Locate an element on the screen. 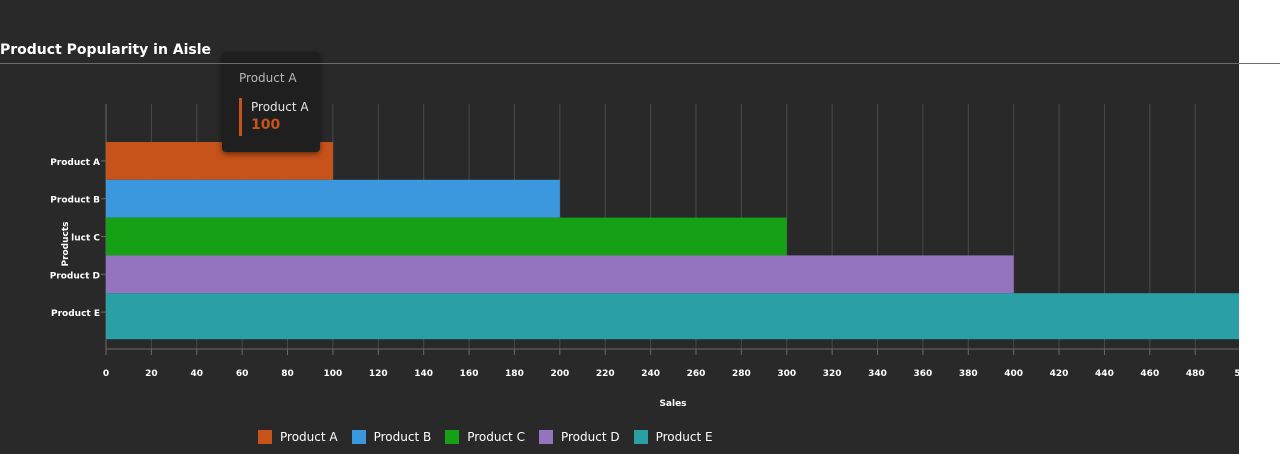 The height and width of the screenshot is (454, 1280). x-tick-label: 280 is located at coordinates (741, 374).